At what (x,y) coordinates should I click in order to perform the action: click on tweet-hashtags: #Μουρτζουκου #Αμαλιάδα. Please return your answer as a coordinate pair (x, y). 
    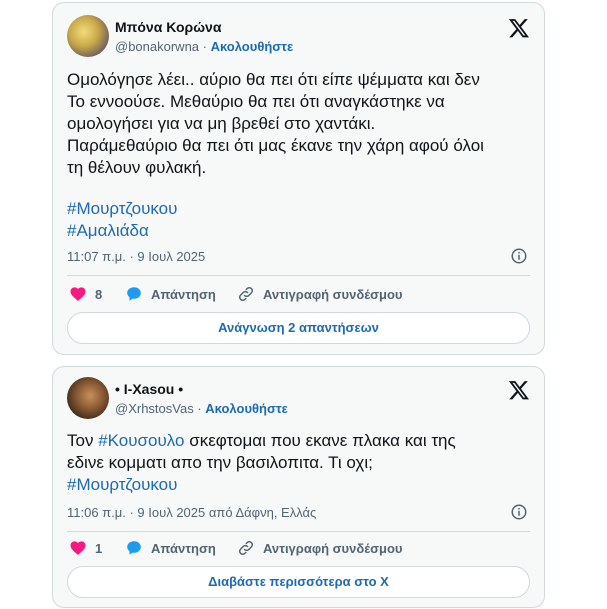
    Looking at the image, I should click on (298, 220).